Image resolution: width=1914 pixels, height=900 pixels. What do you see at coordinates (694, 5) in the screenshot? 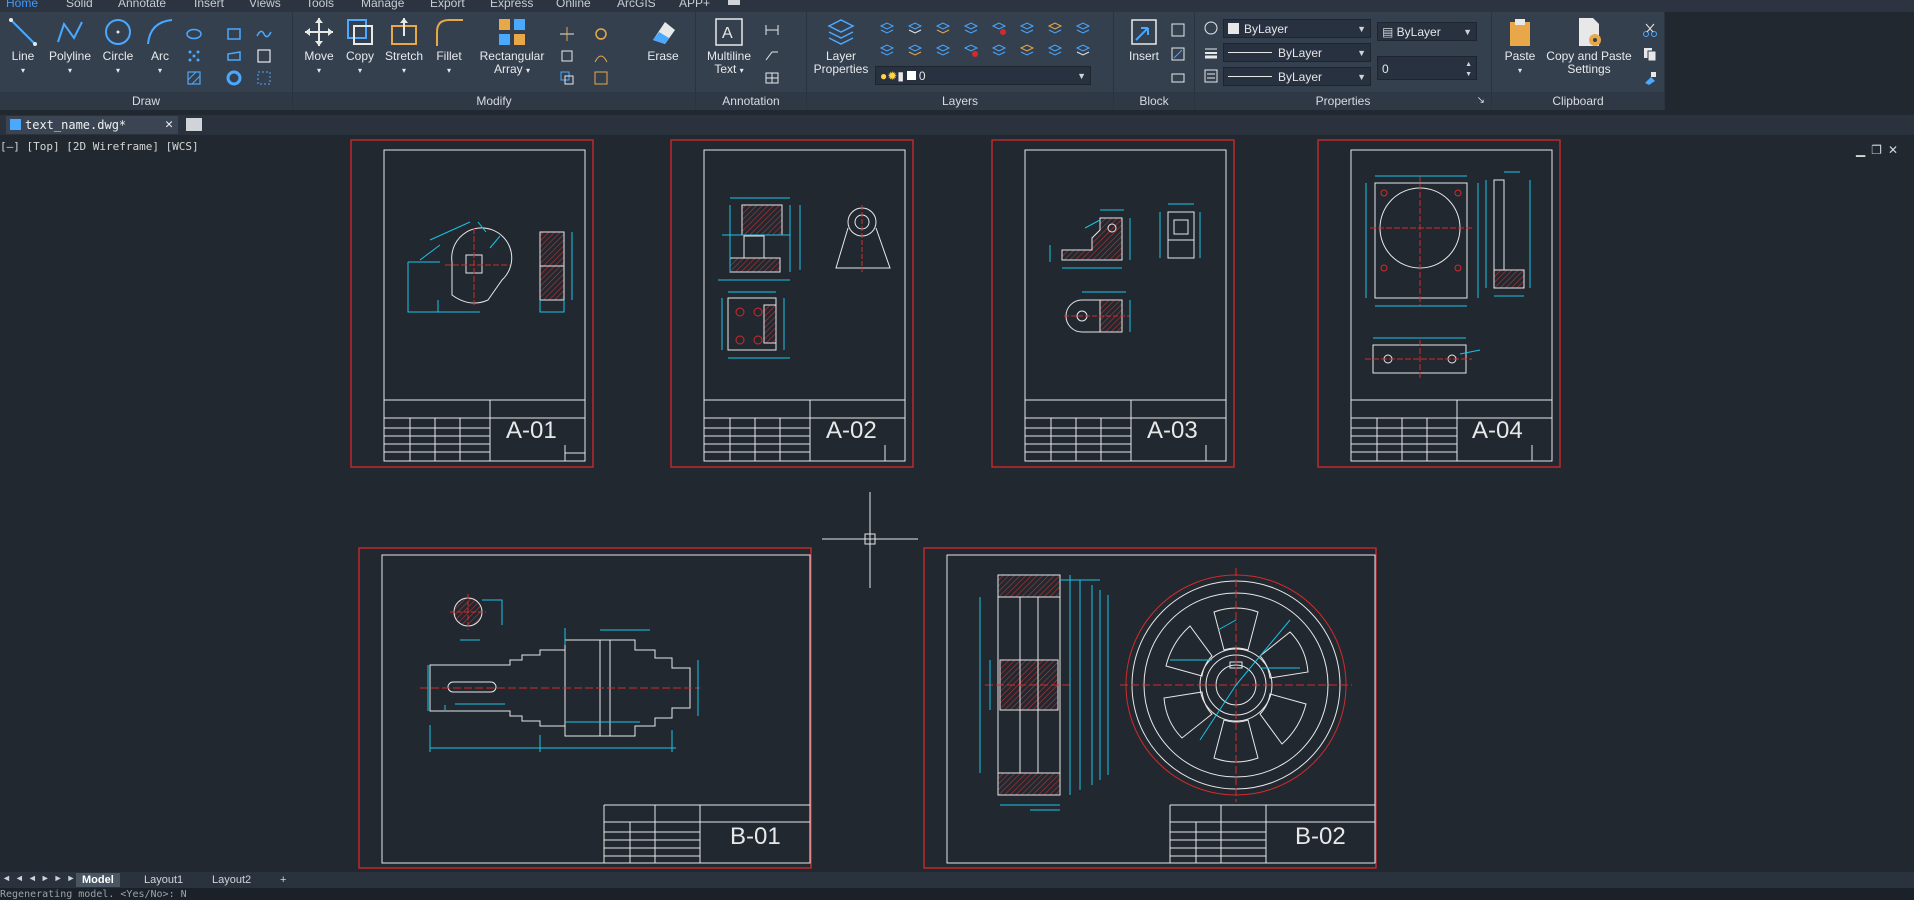
I see `tab-app-plus: APP+` at bounding box center [694, 5].